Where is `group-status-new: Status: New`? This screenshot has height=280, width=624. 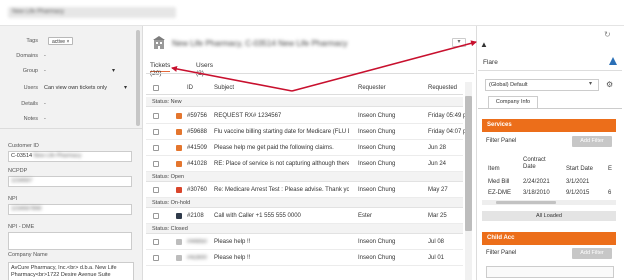
group-status-new: Status: New is located at coordinates (304, 102).